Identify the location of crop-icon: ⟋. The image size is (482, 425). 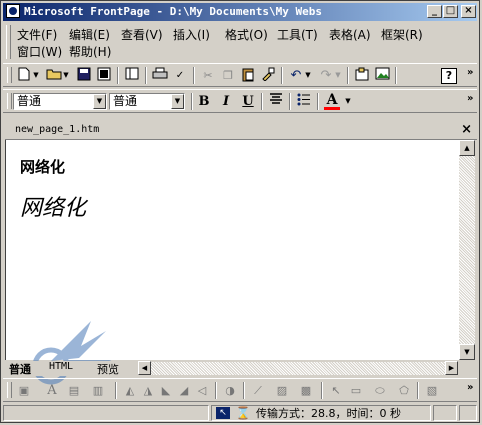
(258, 390).